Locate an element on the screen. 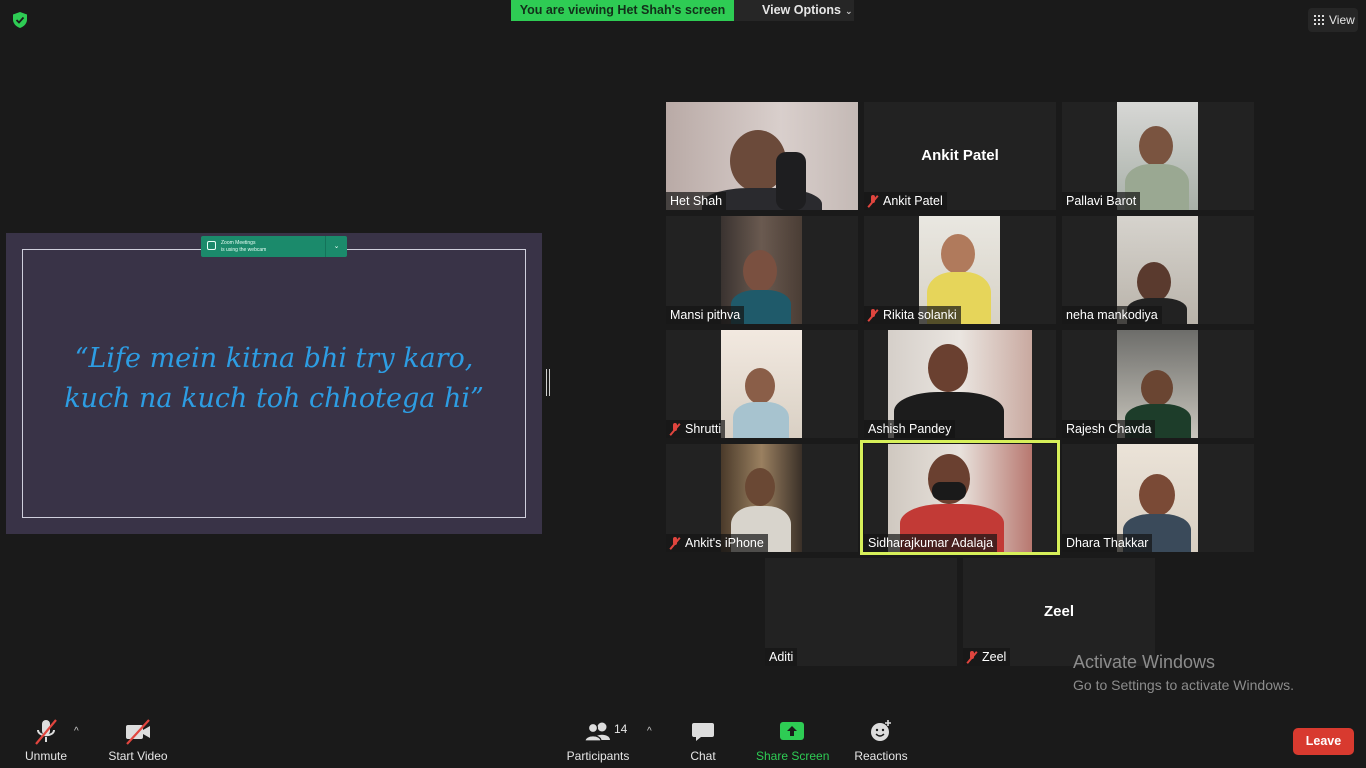  notification-title: Zoom Meetings is located at coordinates (238, 243).